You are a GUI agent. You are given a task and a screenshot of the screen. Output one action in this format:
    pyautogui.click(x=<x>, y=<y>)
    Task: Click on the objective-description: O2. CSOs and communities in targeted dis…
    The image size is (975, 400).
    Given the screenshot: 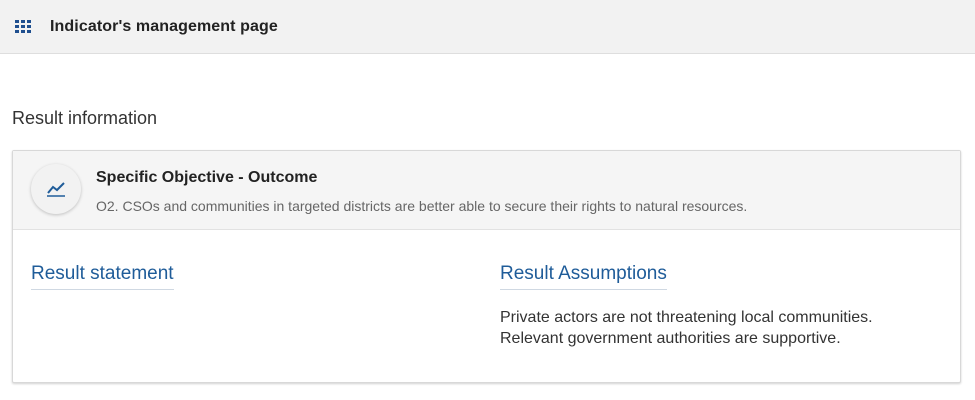 What is the action you would take?
    pyautogui.click(x=422, y=206)
    